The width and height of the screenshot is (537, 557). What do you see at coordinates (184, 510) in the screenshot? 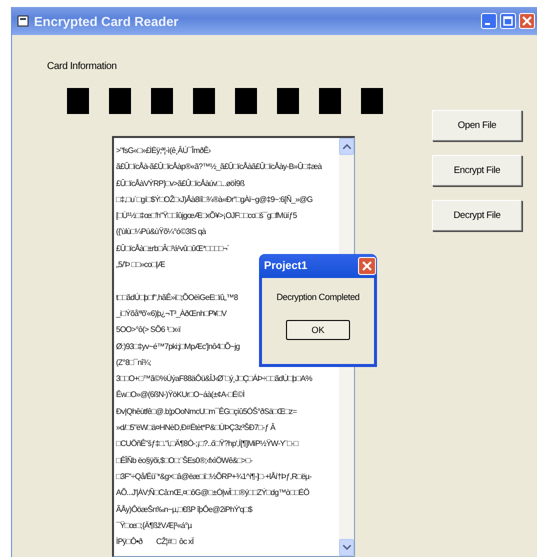
I see `text-line: ÃÅy)ÔöæŠn‰n~µ,□€ßP îþÔe@2iPhÝ'q□$` at bounding box center [184, 510].